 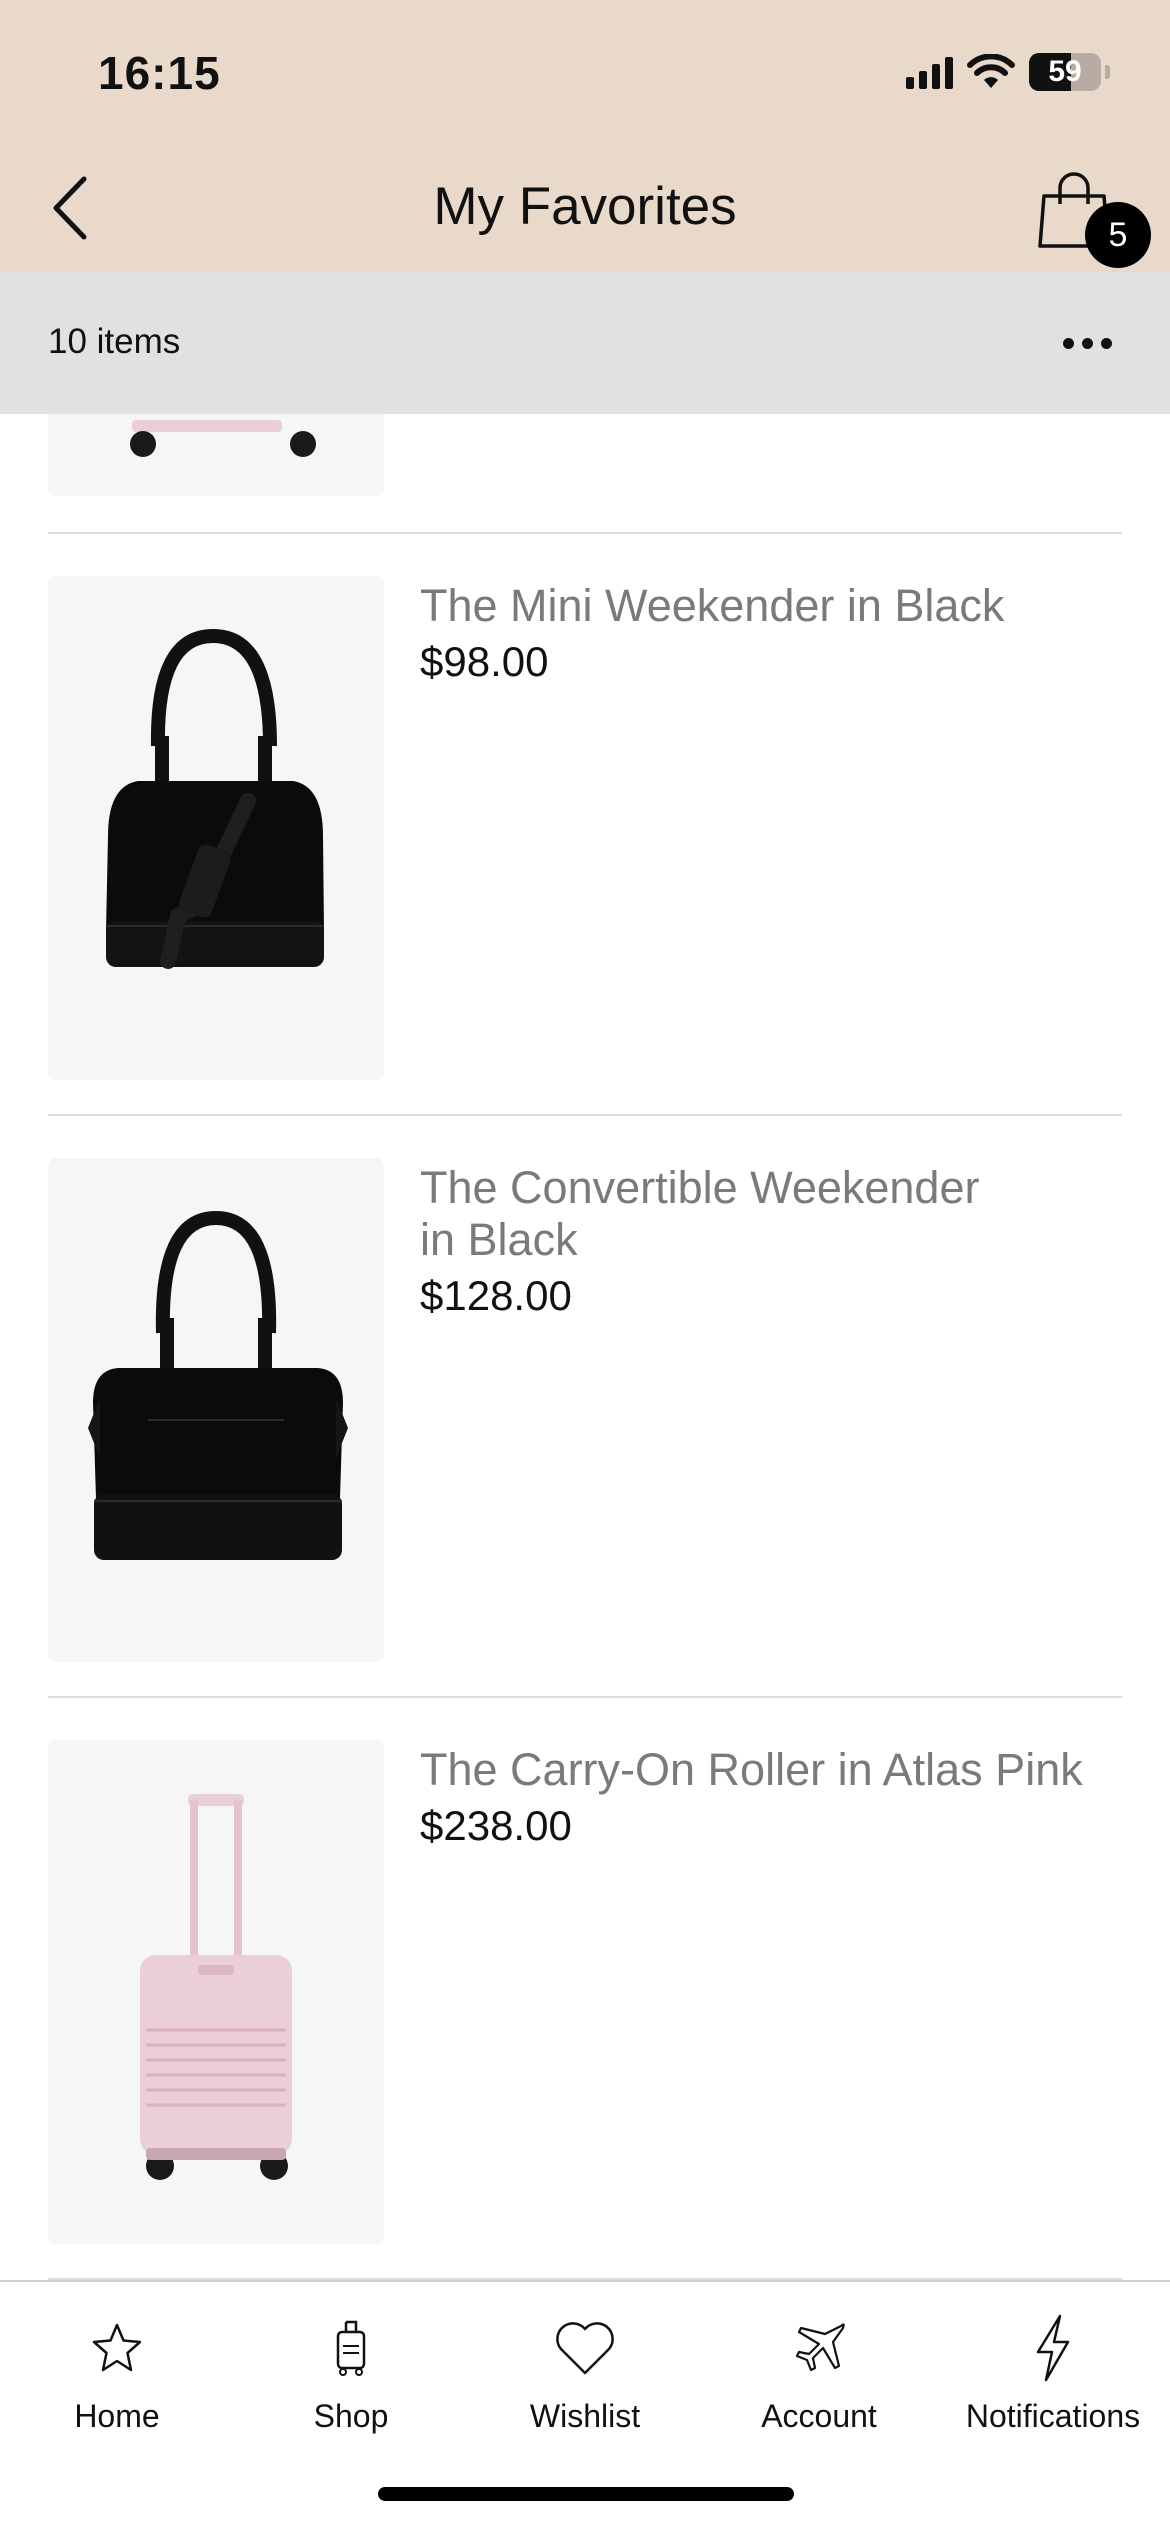 What do you see at coordinates (585, 343) in the screenshot?
I see `favorites-toolbar: 10 items` at bounding box center [585, 343].